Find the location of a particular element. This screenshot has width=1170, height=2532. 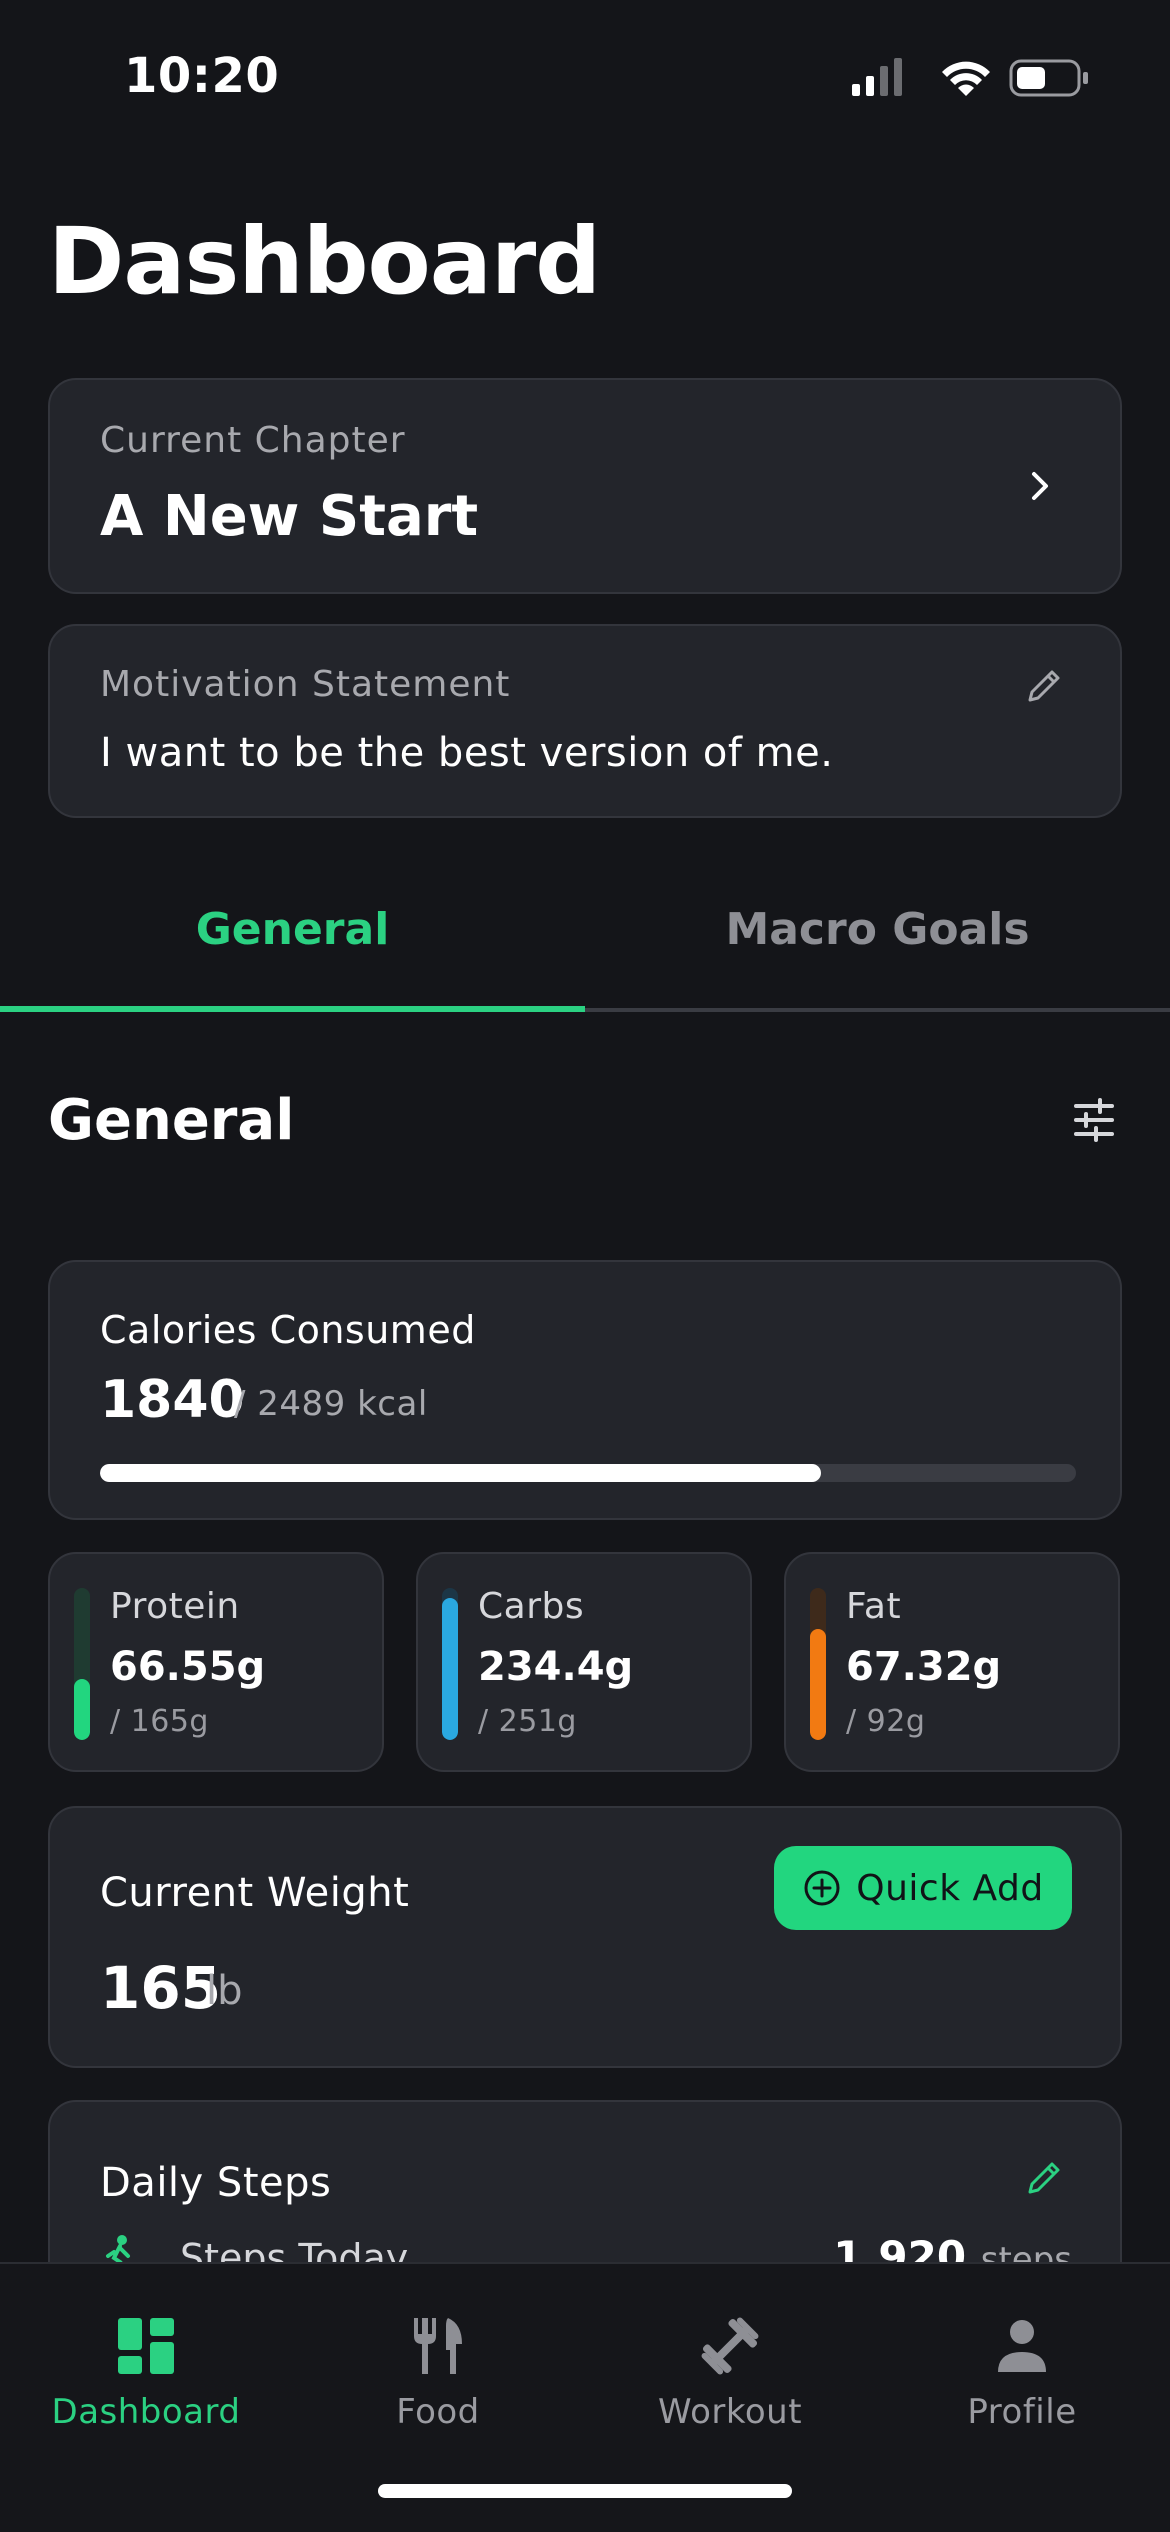

chevron-right-icon is located at coordinates (1040, 486).